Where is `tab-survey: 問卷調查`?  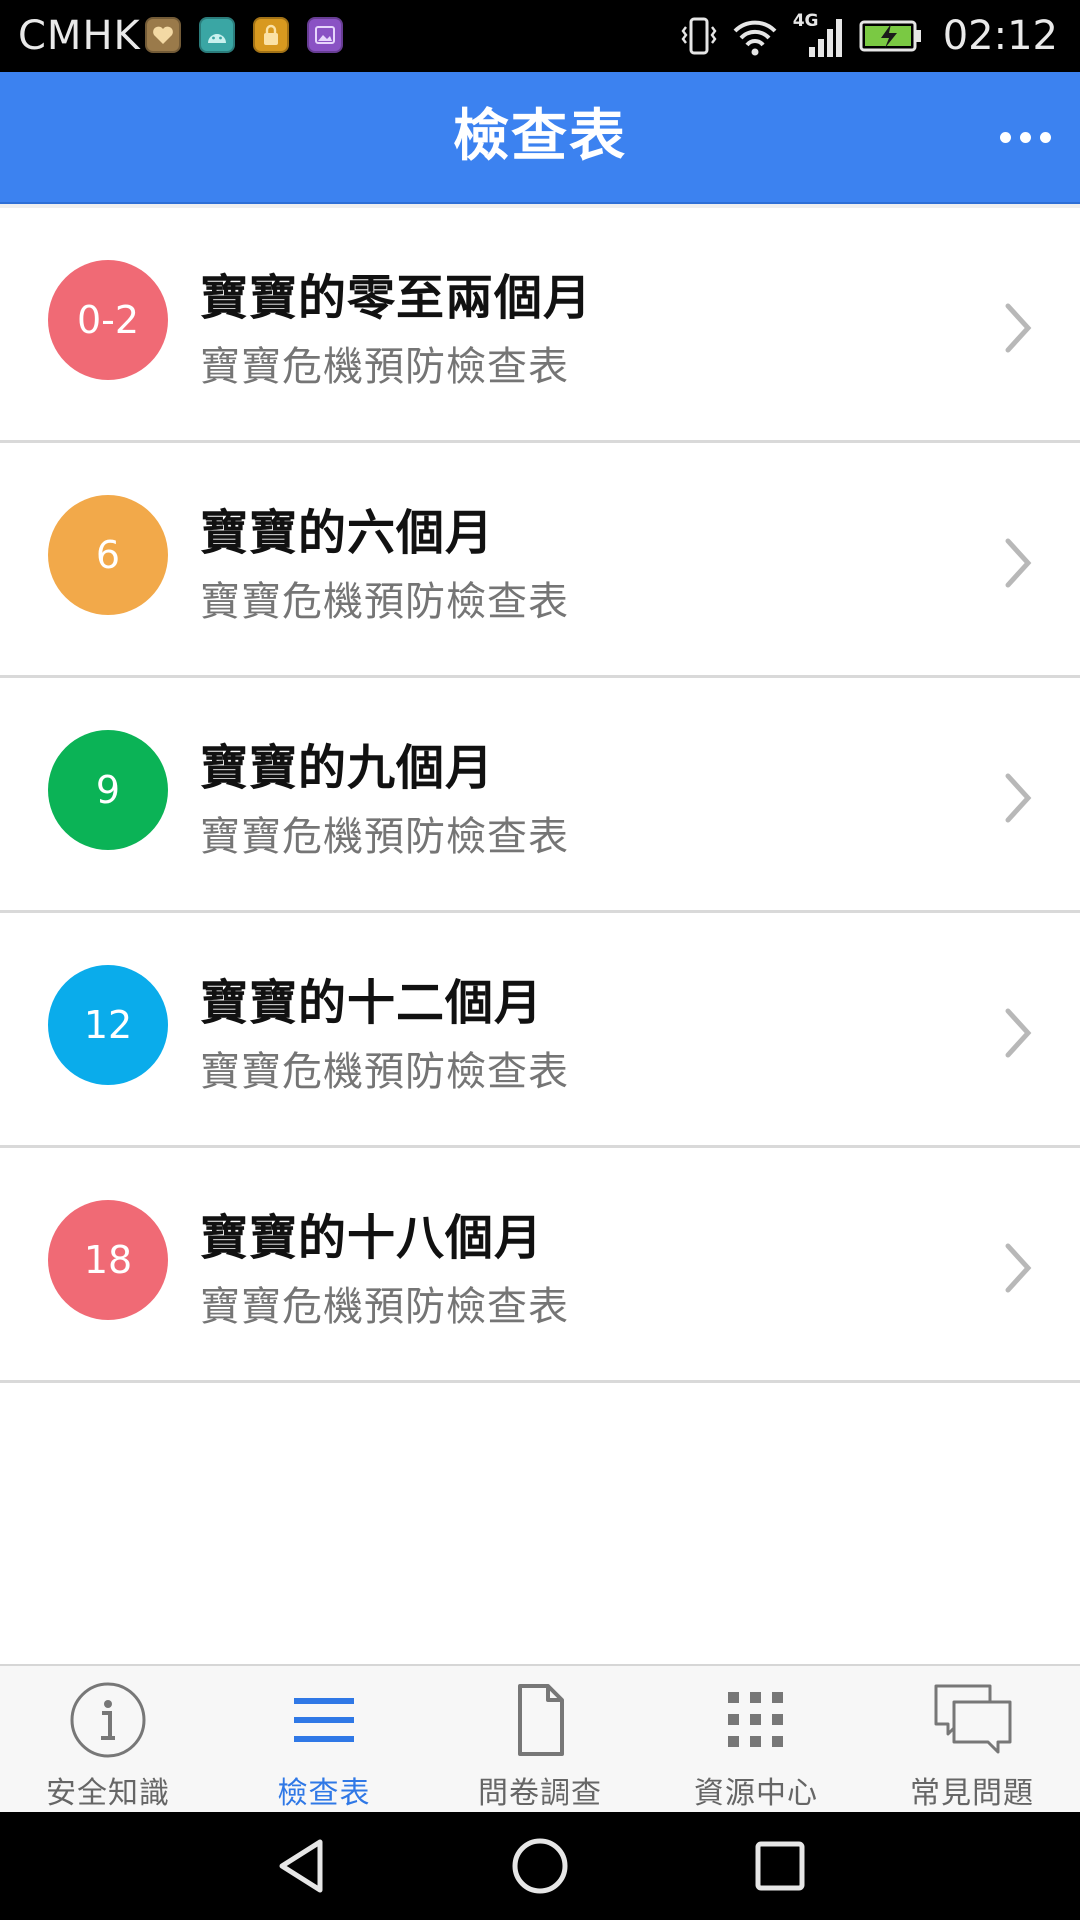 tab-survey: 問卷調查 is located at coordinates (540, 1740).